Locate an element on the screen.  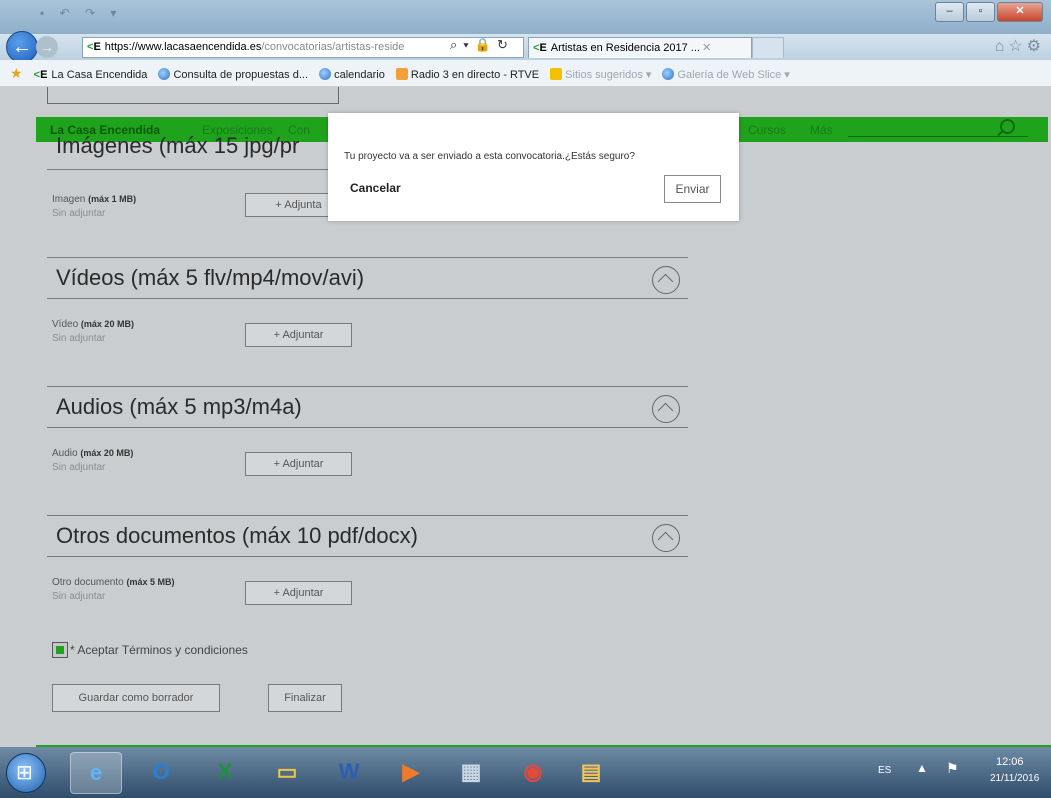
explorer-taskbar-icon: ▤ is located at coordinates (591, 772).